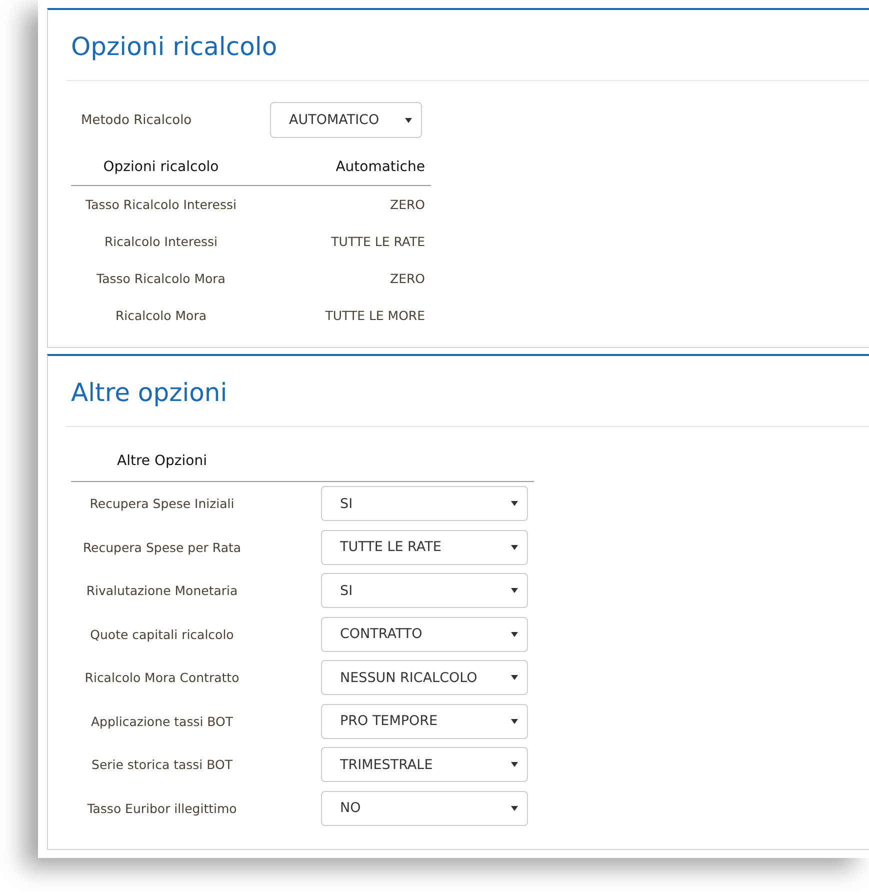 The height and width of the screenshot is (896, 869). Describe the element at coordinates (162, 721) in the screenshot. I see `field-label: Applicazione tassi BOT` at that location.